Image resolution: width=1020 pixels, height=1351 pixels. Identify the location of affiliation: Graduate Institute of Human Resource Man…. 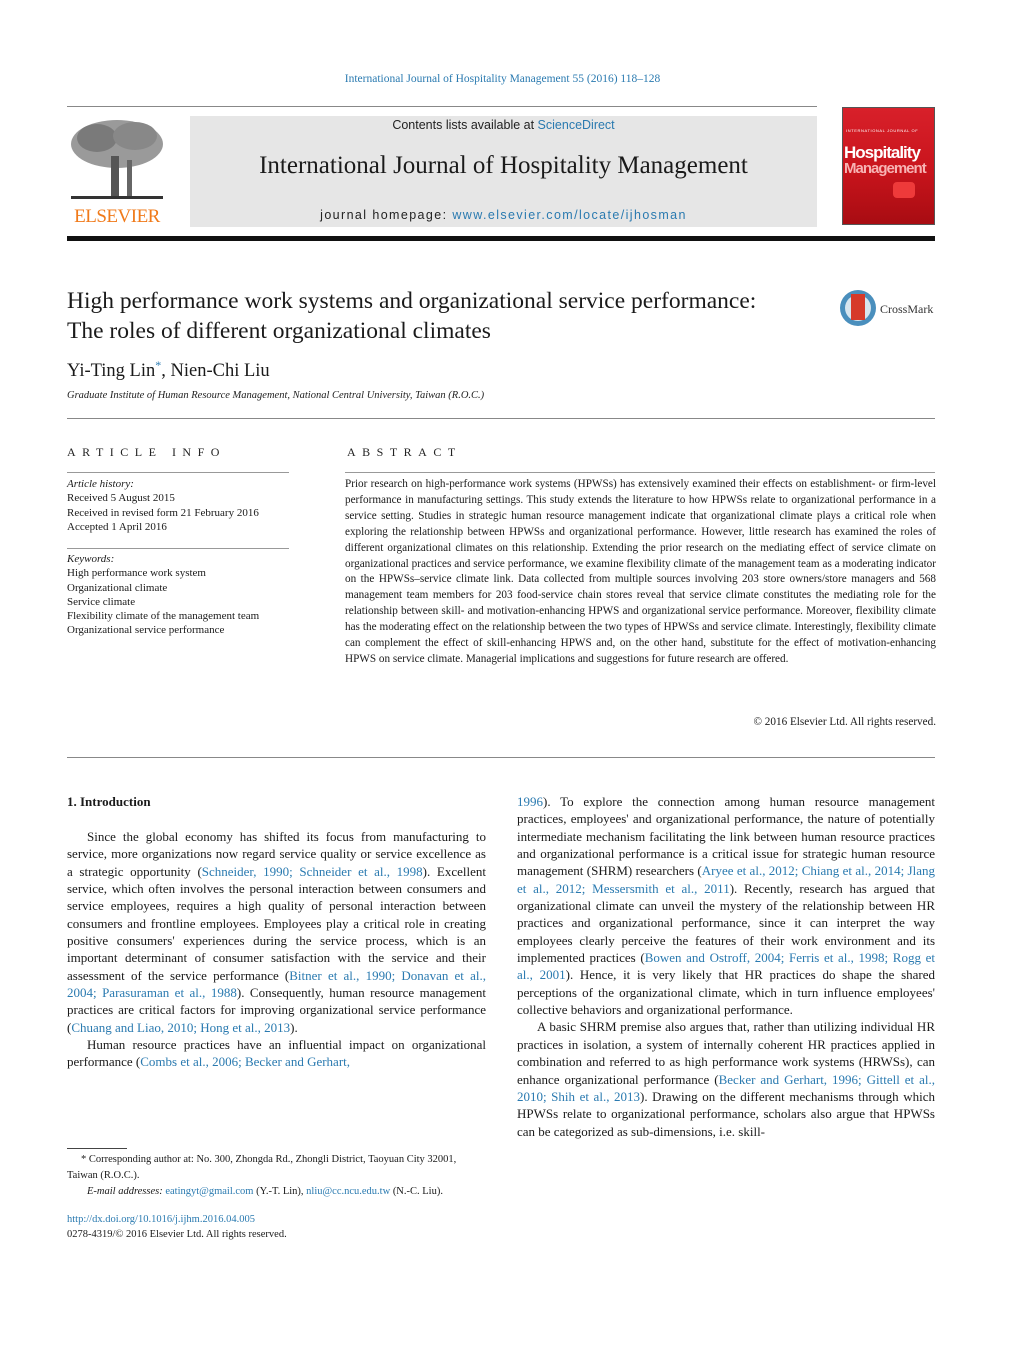
(276, 395).